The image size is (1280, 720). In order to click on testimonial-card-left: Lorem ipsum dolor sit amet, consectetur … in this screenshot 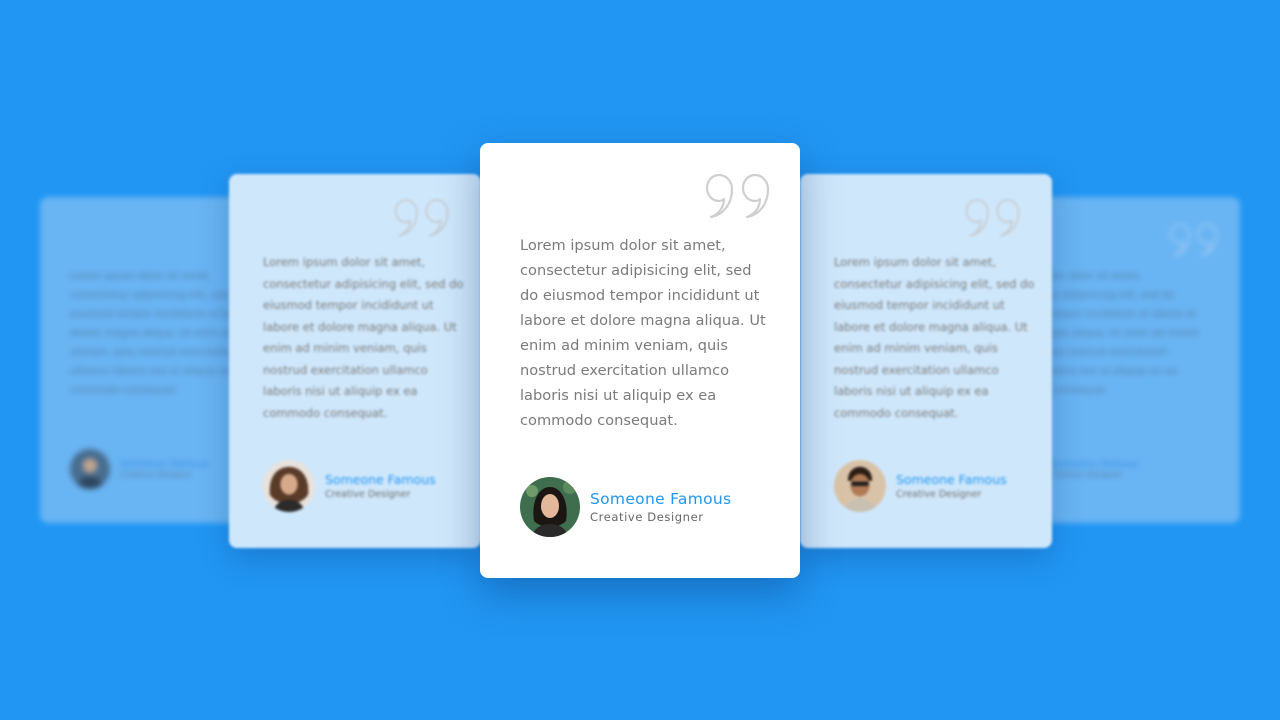, I will do `click(355, 361)`.